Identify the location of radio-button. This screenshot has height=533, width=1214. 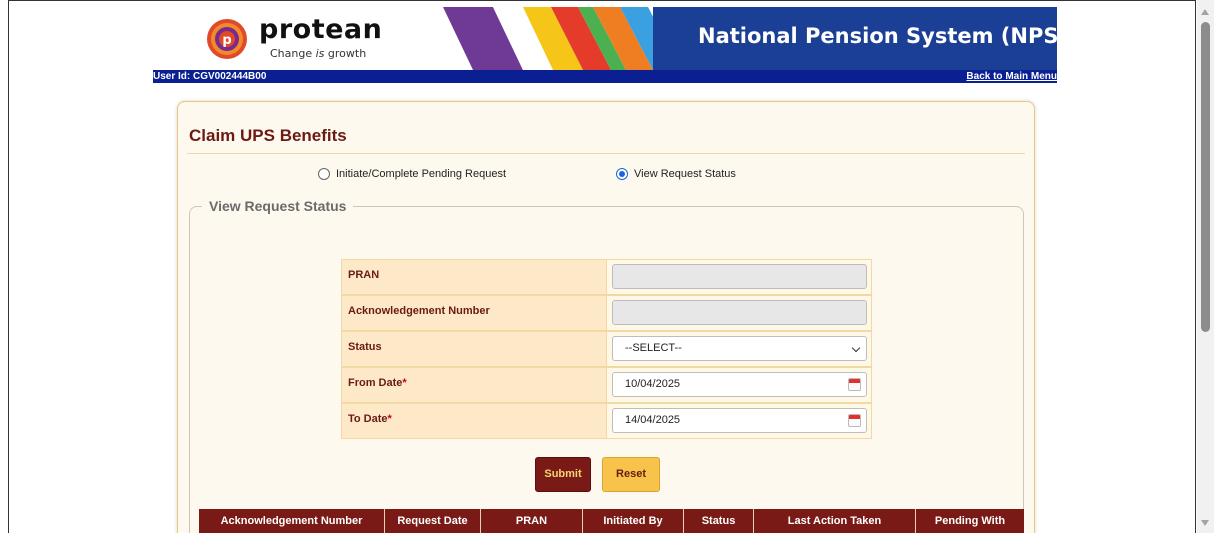
(324, 174).